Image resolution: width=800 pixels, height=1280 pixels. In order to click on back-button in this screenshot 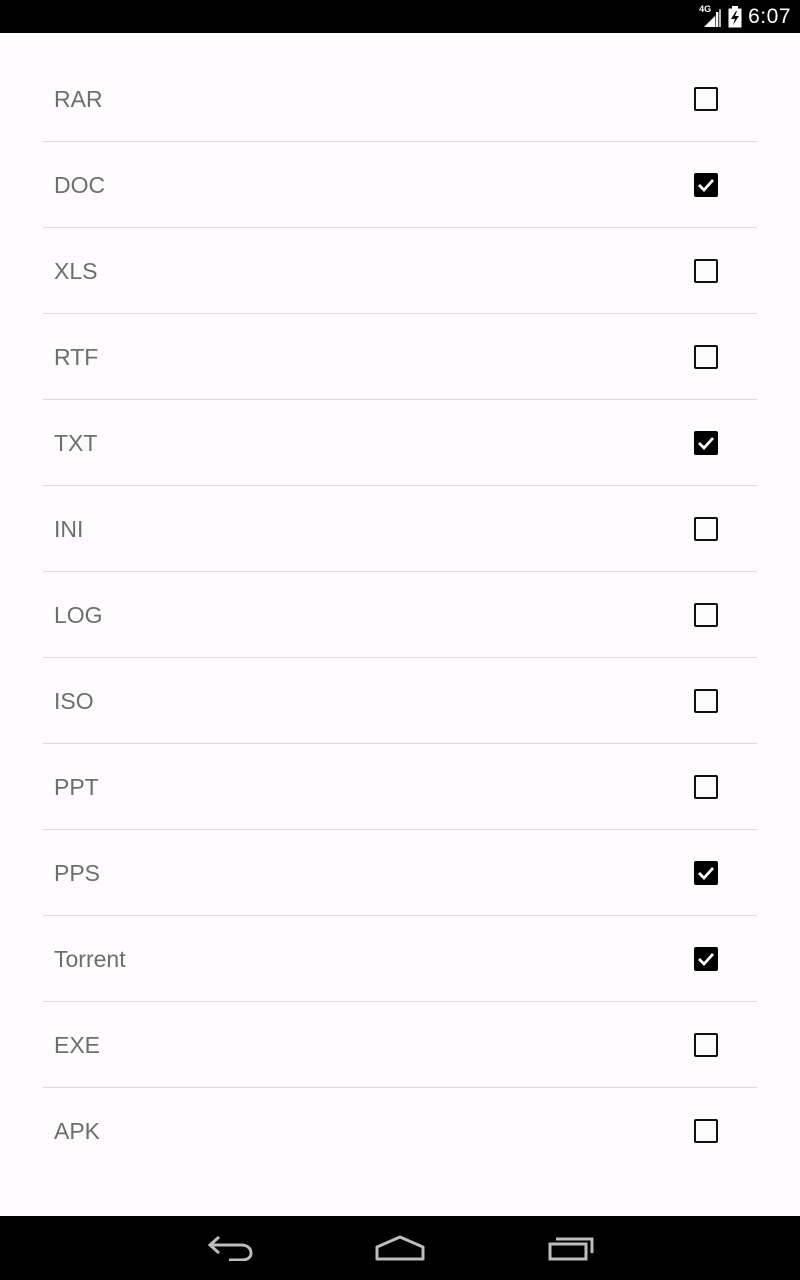, I will do `click(230, 1248)`.